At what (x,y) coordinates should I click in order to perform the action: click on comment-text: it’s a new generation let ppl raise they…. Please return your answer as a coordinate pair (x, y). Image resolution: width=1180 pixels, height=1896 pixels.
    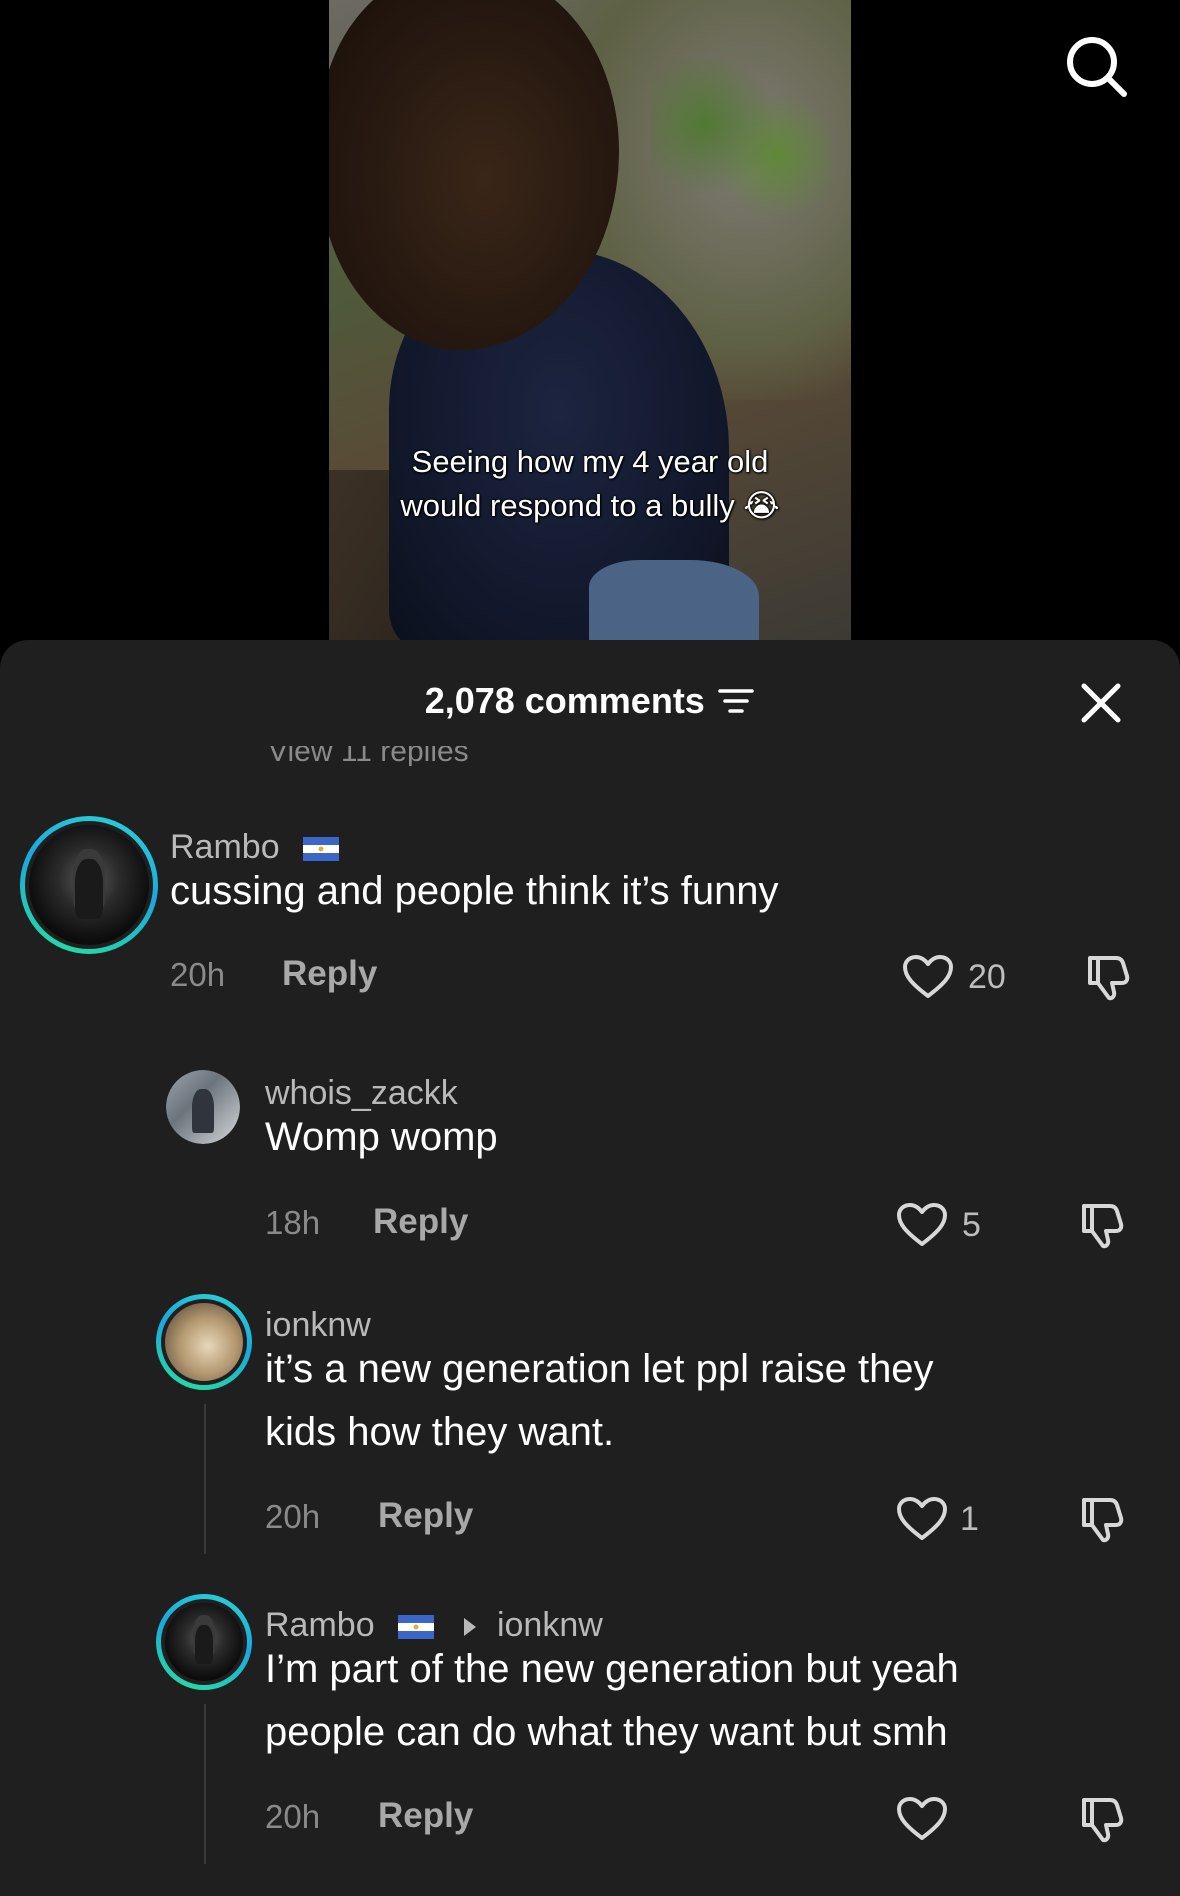
    Looking at the image, I should click on (599, 1400).